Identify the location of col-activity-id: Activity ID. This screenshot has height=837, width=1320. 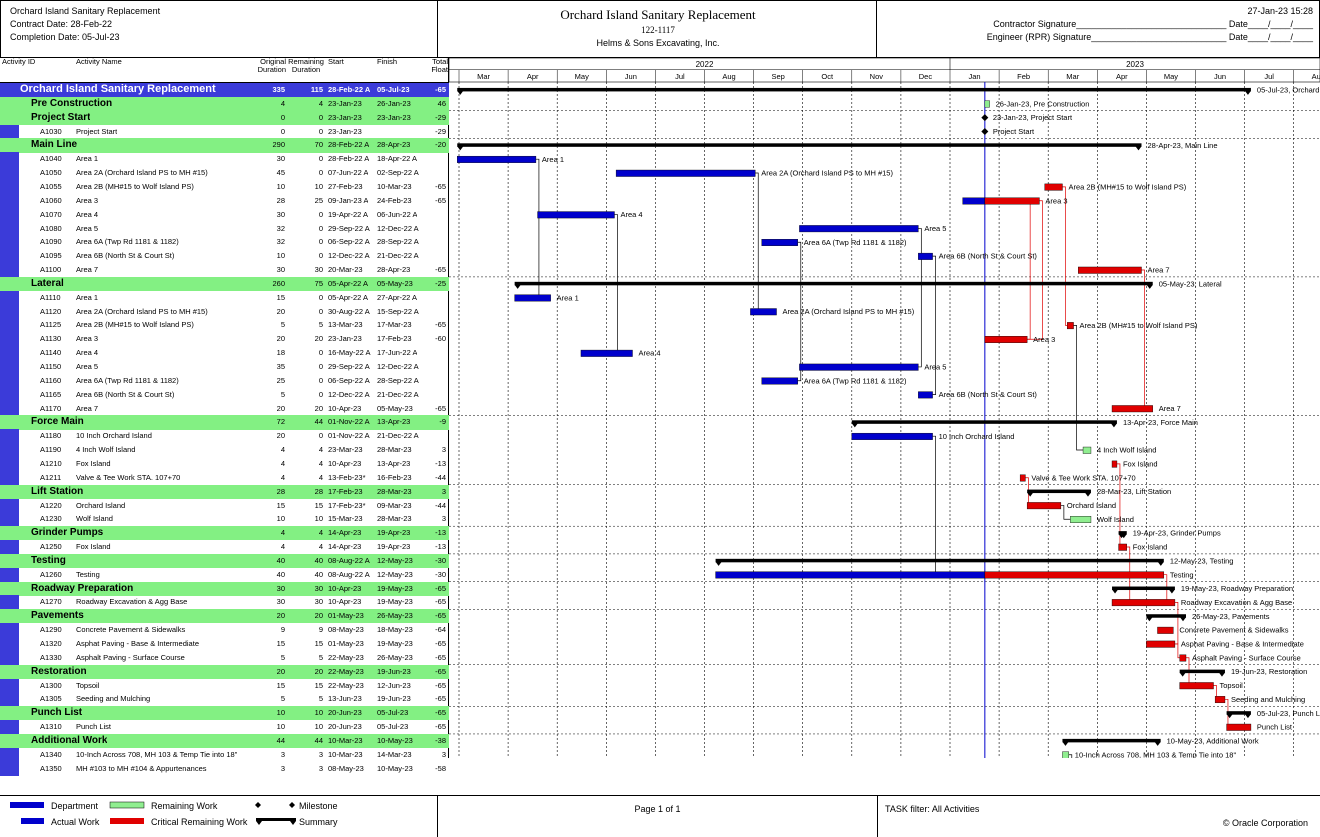
(22, 70).